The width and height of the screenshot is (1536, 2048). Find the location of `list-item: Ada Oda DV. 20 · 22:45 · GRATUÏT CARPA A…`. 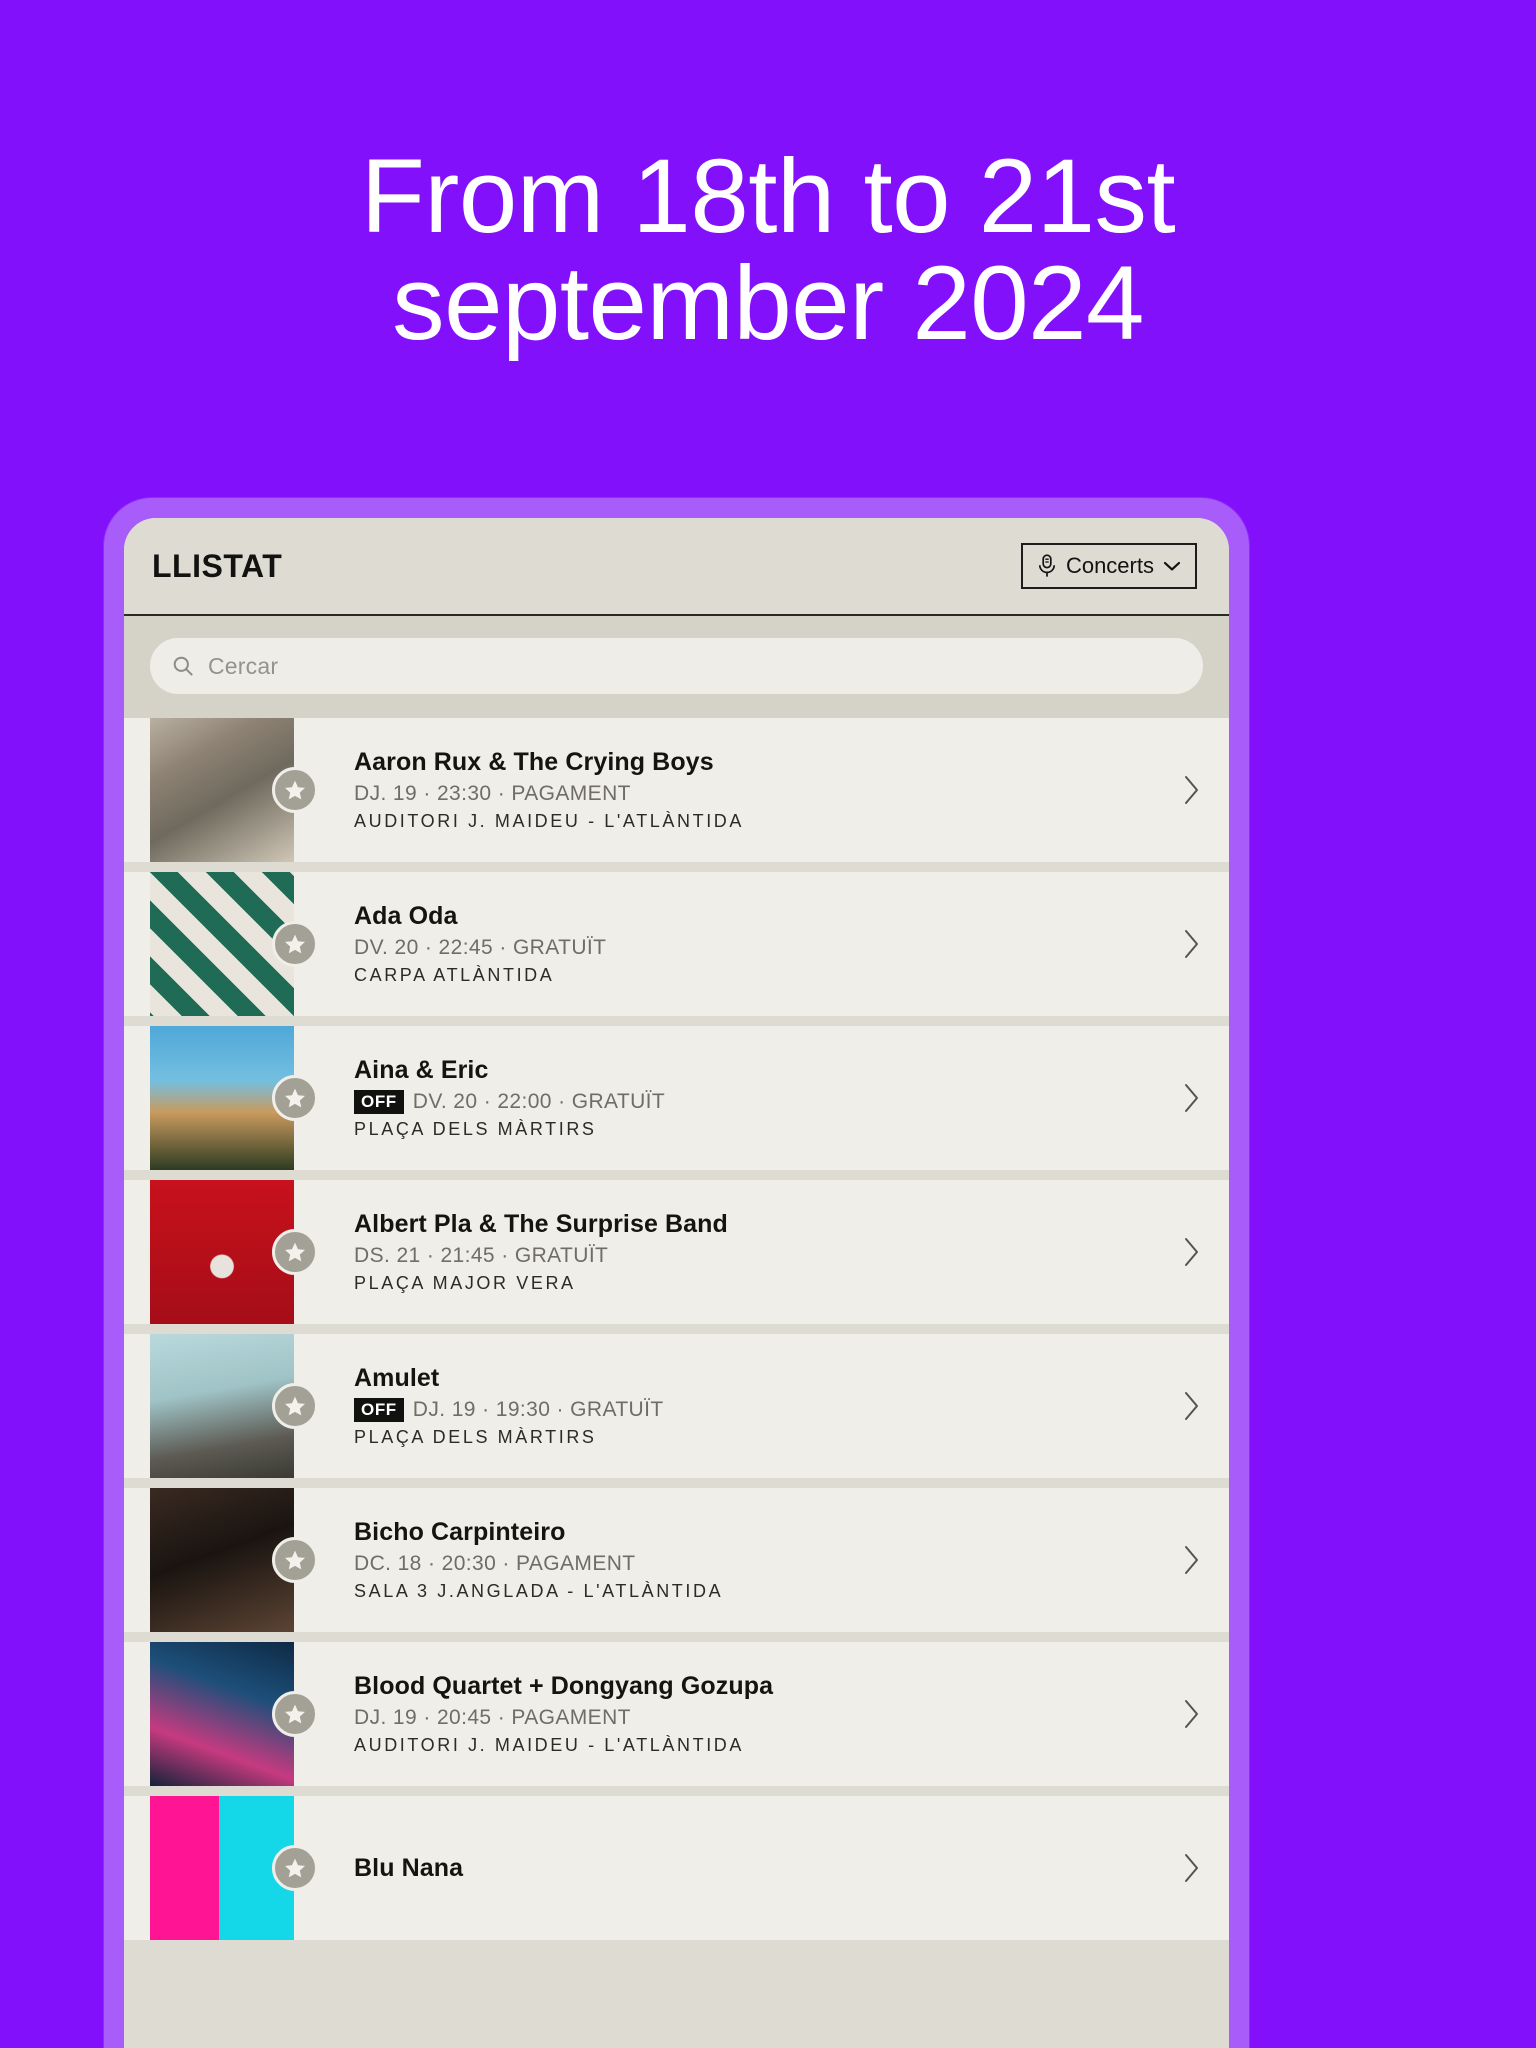

list-item: Ada Oda DV. 20 · 22:45 · GRATUÏT CARPA A… is located at coordinates (676, 944).